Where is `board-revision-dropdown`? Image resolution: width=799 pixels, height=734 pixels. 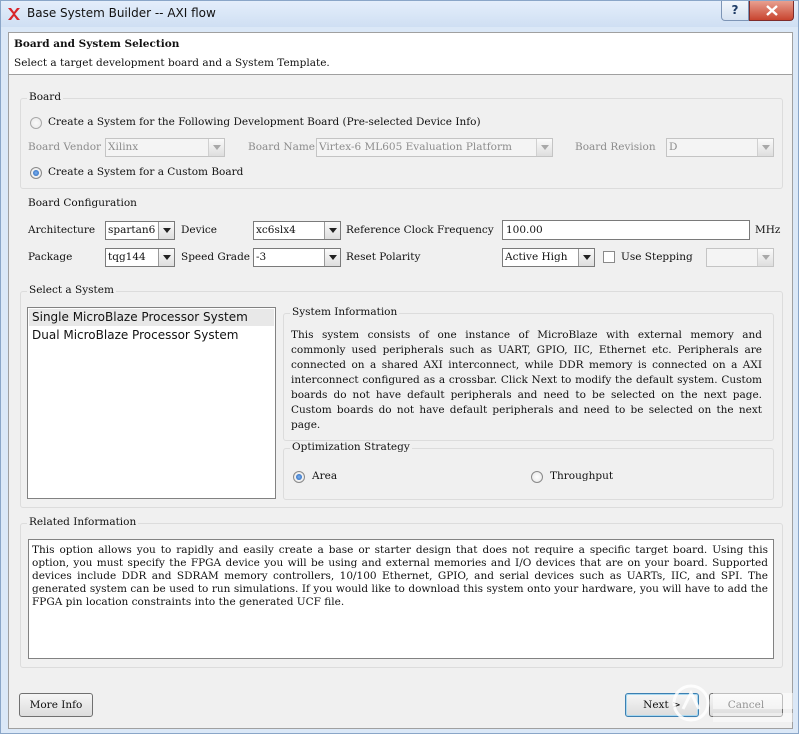 board-revision-dropdown is located at coordinates (765, 147).